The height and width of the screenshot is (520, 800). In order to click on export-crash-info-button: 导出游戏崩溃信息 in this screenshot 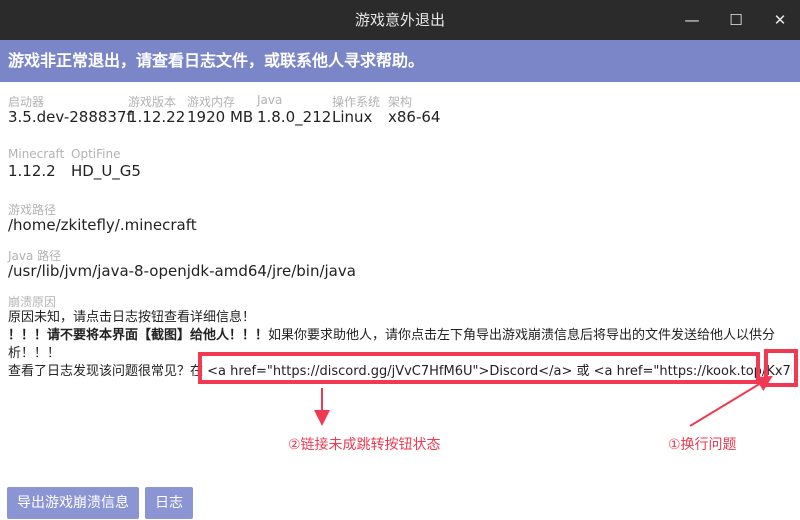, I will do `click(73, 503)`.